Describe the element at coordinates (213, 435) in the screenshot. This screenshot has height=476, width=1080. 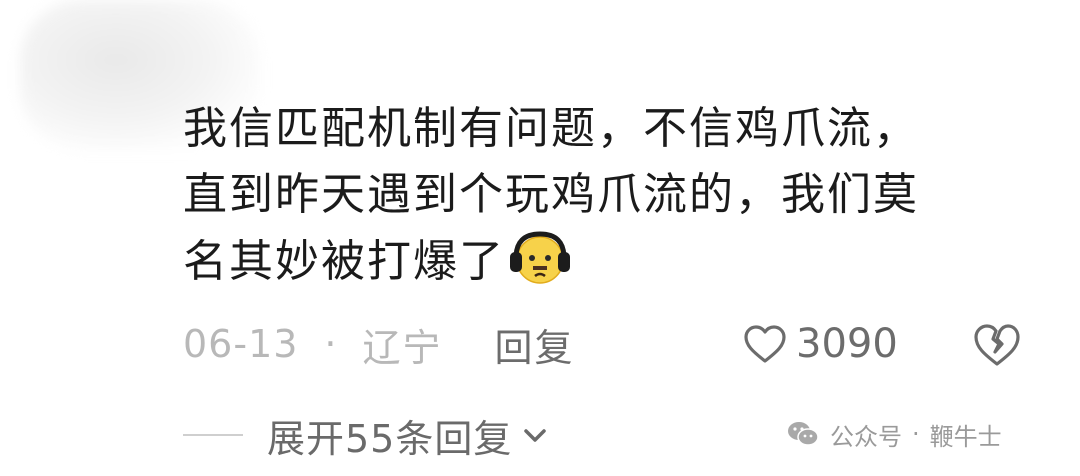
I see `divider` at that location.